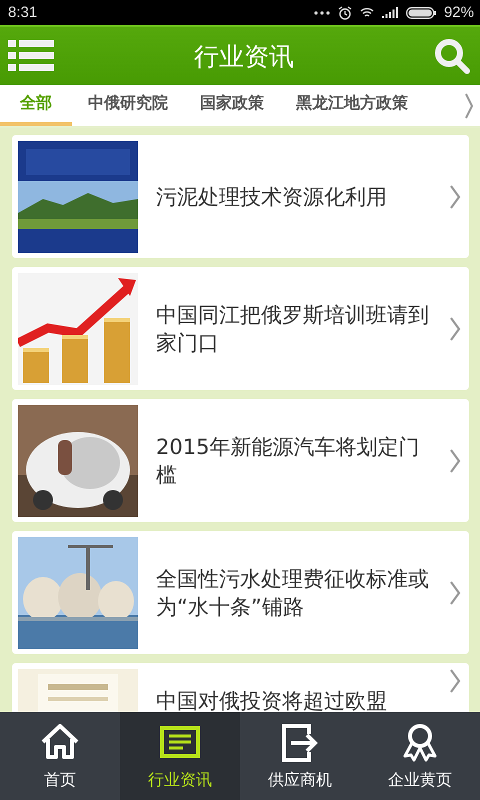  What do you see at coordinates (390, 12) in the screenshot?
I see `signal-icon` at bounding box center [390, 12].